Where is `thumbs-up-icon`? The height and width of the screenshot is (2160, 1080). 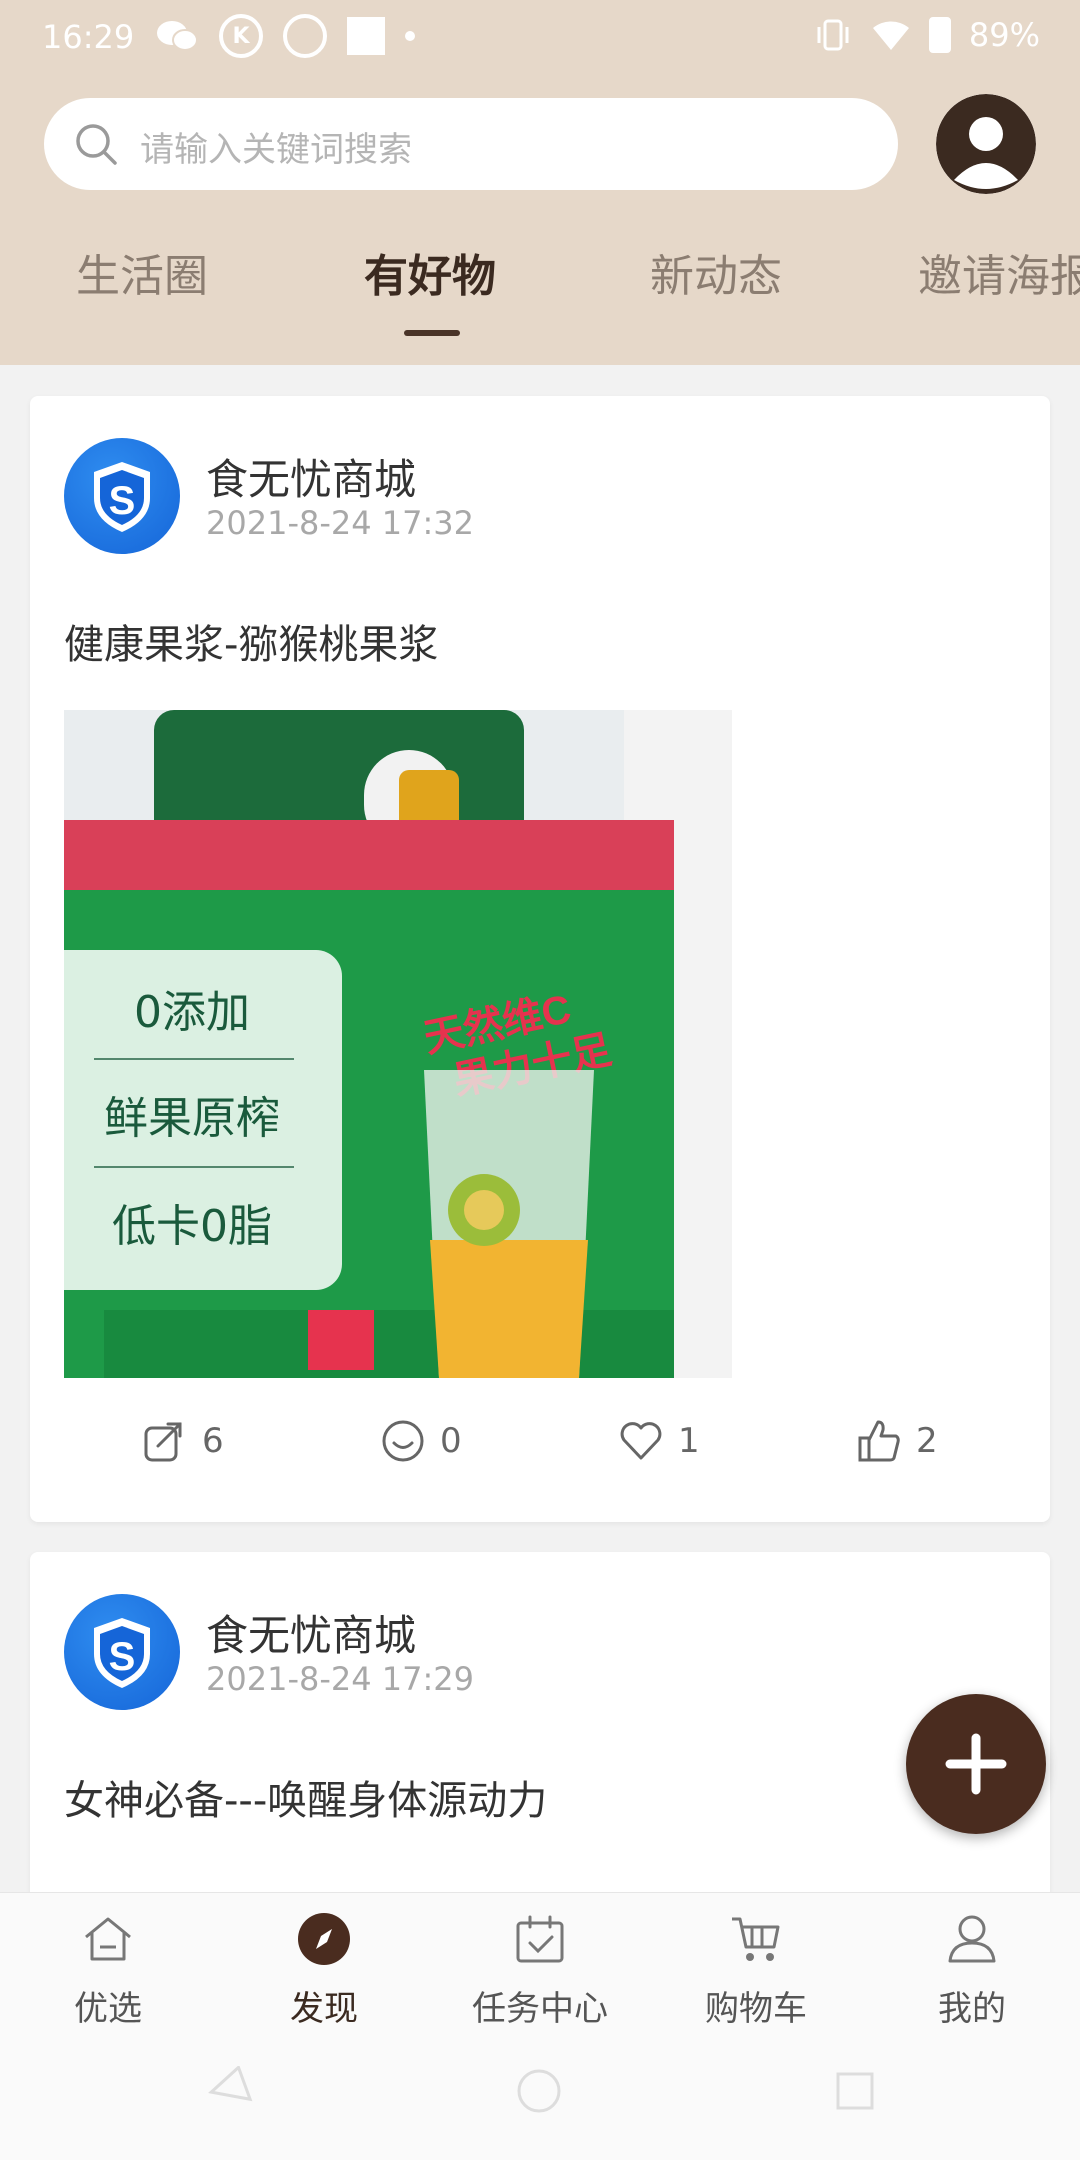
thumbs-up-icon is located at coordinates (879, 1441).